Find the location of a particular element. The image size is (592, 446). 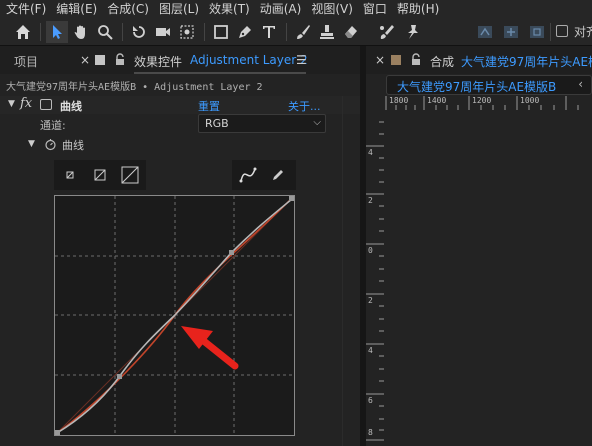

ruler-label: 1200 is located at coordinates (482, 100).